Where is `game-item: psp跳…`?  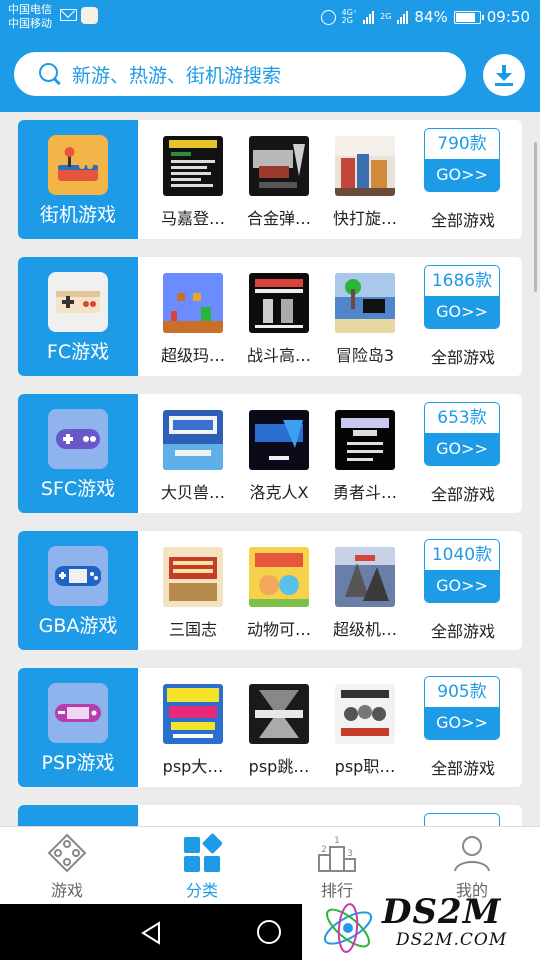 game-item: psp跳… is located at coordinates (279, 727).